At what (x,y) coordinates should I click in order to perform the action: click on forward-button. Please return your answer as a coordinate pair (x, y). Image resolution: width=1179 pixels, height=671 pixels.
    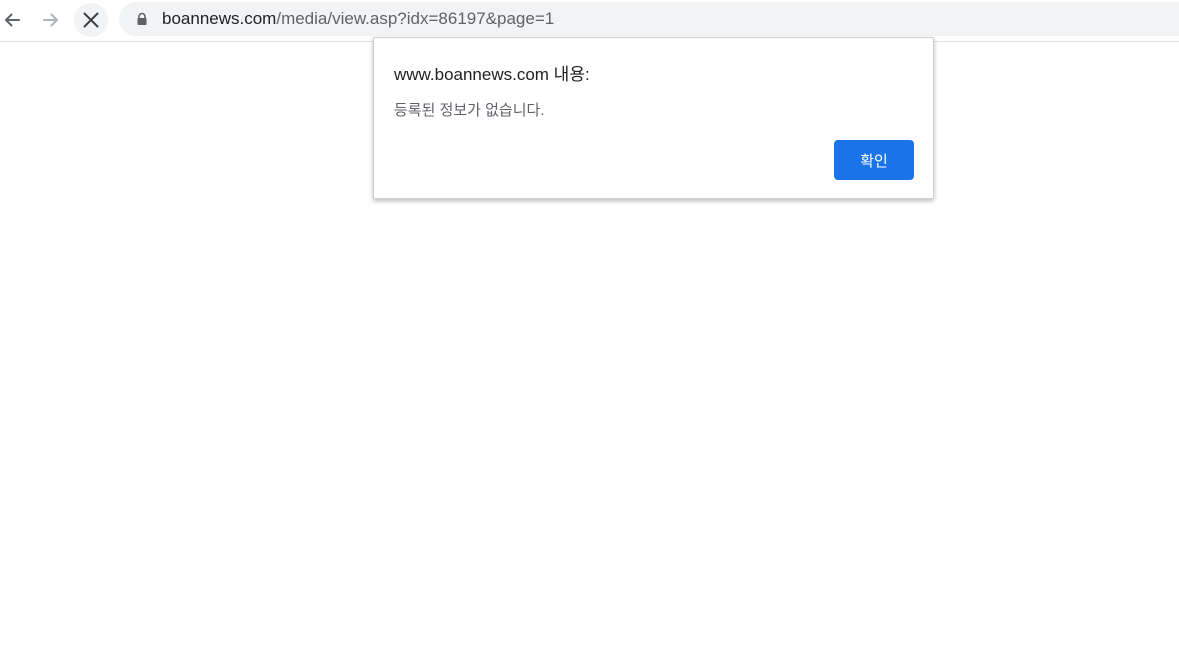
    Looking at the image, I should click on (51, 20).